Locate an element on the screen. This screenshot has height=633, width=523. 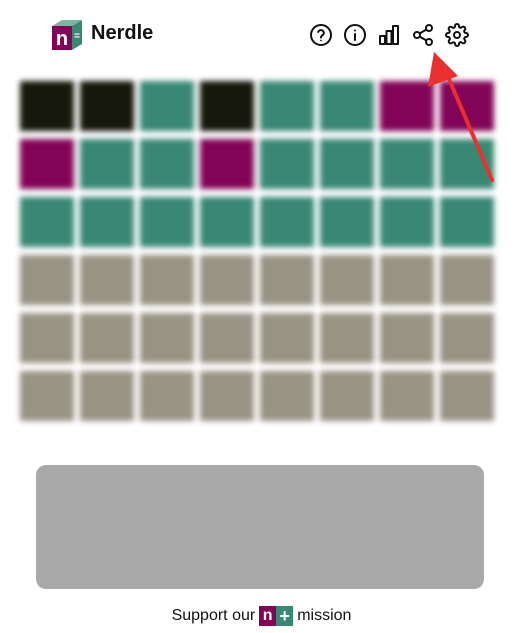
help-icon is located at coordinates (321, 35).